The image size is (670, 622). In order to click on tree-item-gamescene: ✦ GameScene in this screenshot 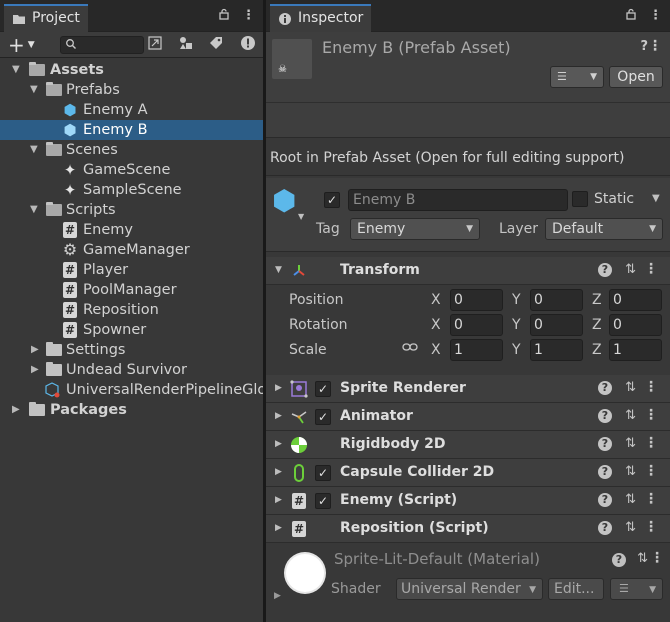, I will do `click(131, 170)`.